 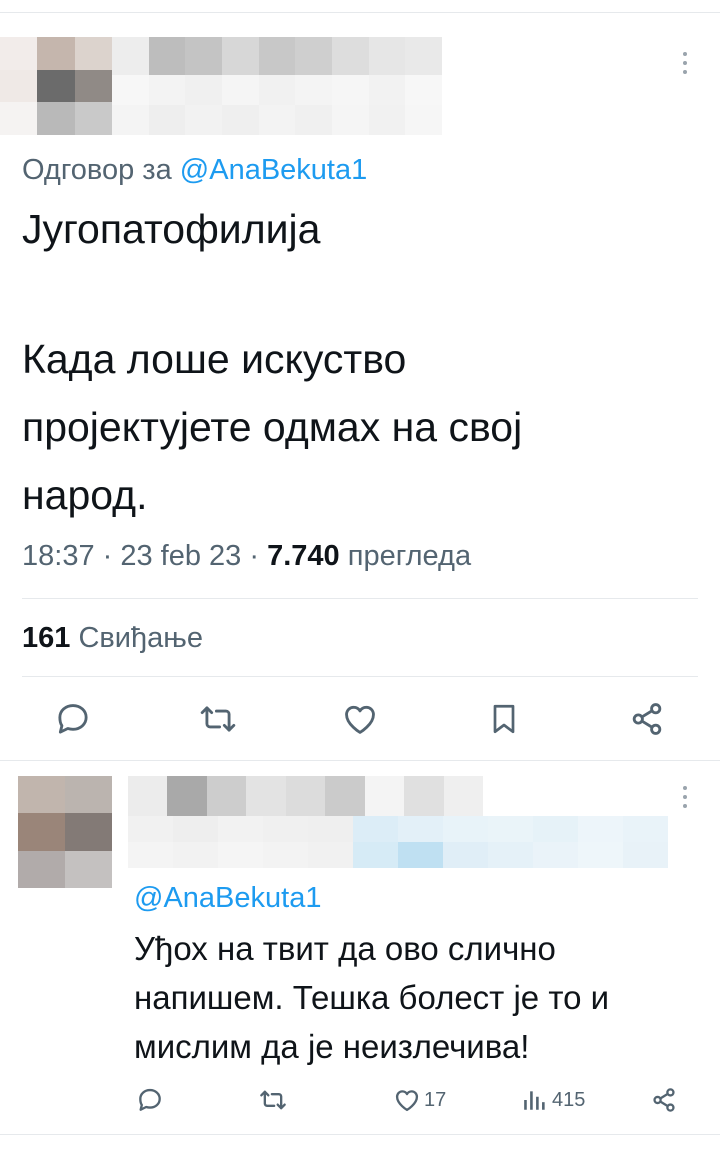 I want to click on bottom-divider, so click(x=360, y=1134).